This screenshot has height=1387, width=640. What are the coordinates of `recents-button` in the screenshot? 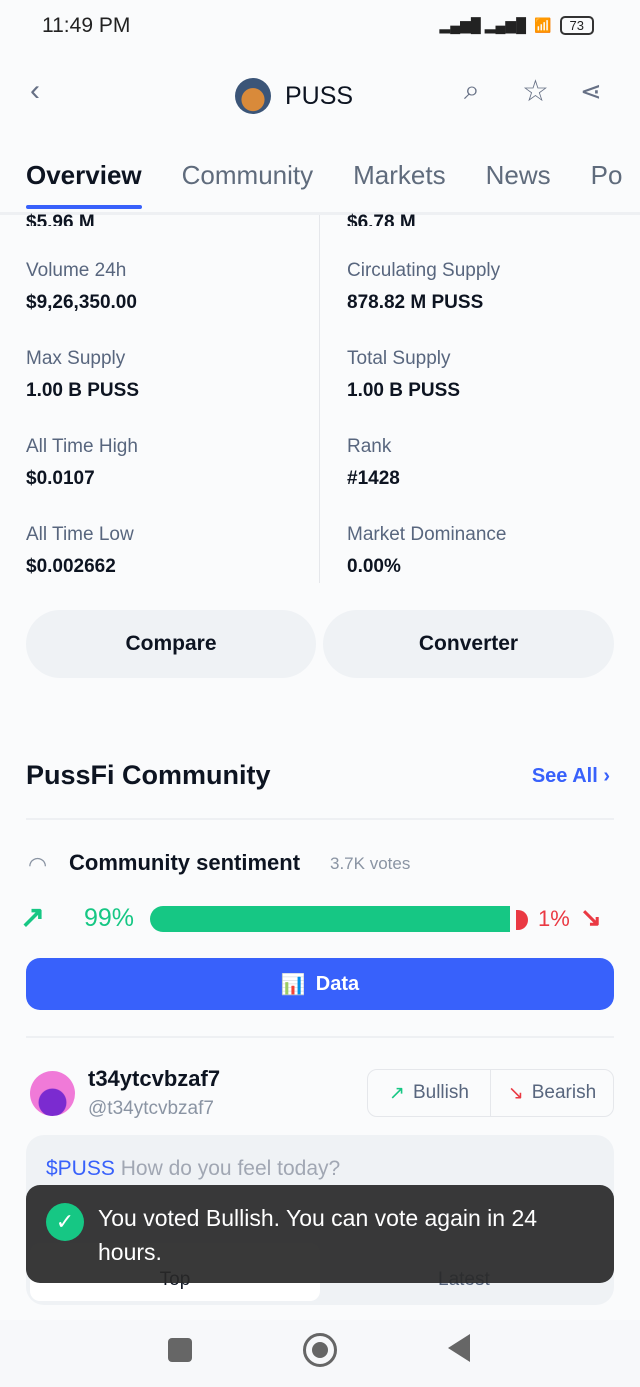 It's located at (180, 1350).